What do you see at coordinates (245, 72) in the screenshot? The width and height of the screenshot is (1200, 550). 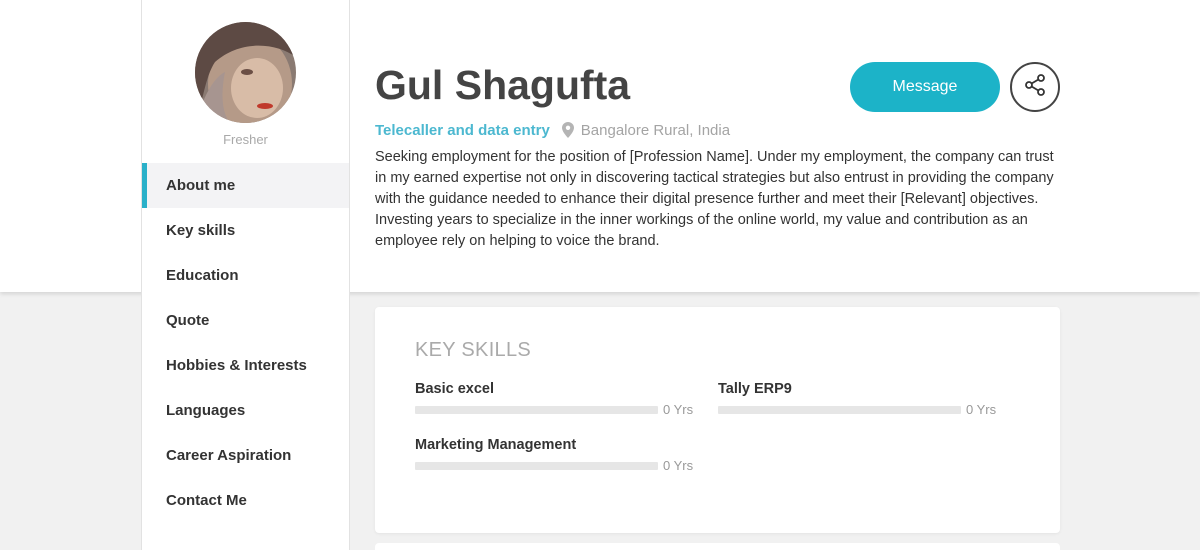 I see `avatar` at bounding box center [245, 72].